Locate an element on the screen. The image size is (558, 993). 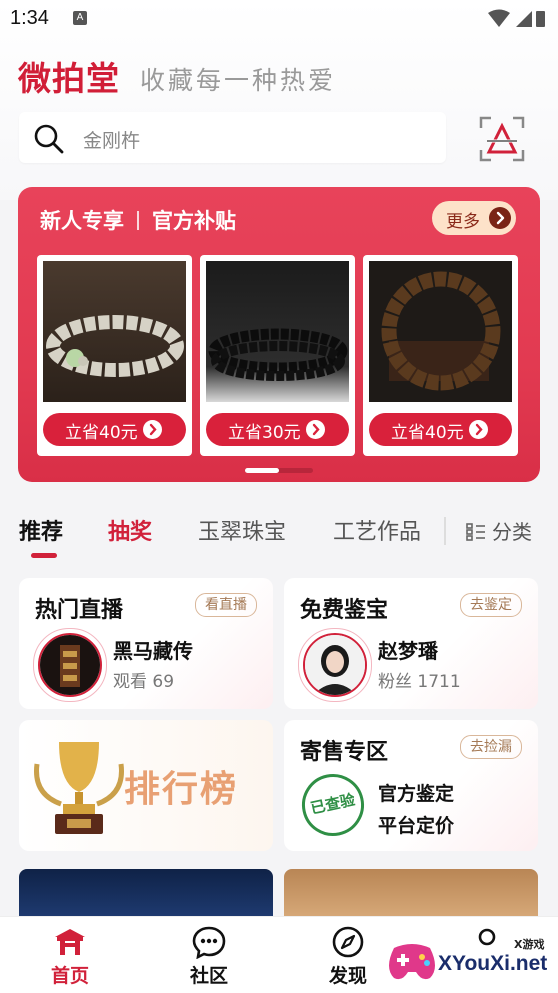
category-tabs: 推荐 抽奖 玉翠珠宝 工艺作品 分类 is located at coordinates (279, 535).